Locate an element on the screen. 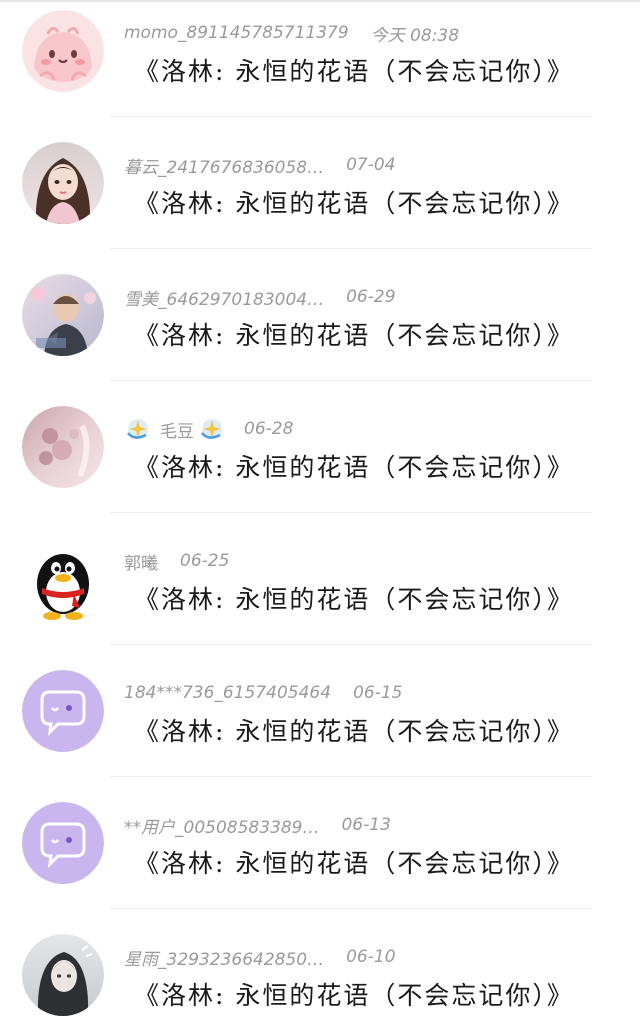 The width and height of the screenshot is (640, 1020). child-photo-avatar is located at coordinates (63, 315).